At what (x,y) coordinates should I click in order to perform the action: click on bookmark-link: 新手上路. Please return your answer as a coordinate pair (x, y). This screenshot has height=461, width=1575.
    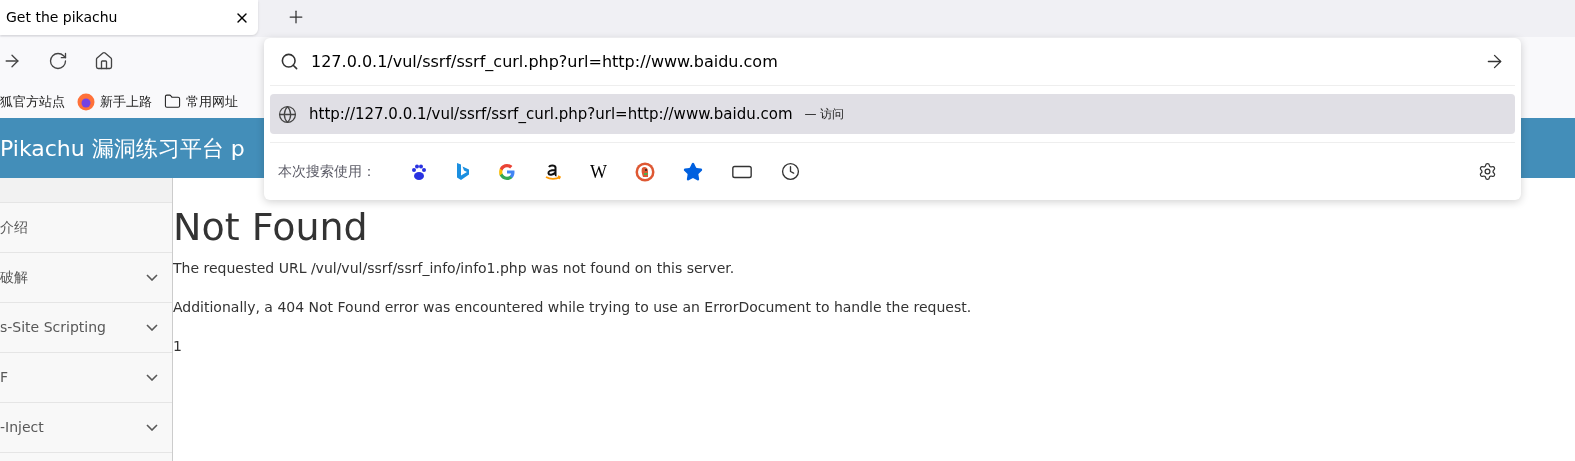
    Looking at the image, I should click on (126, 101).